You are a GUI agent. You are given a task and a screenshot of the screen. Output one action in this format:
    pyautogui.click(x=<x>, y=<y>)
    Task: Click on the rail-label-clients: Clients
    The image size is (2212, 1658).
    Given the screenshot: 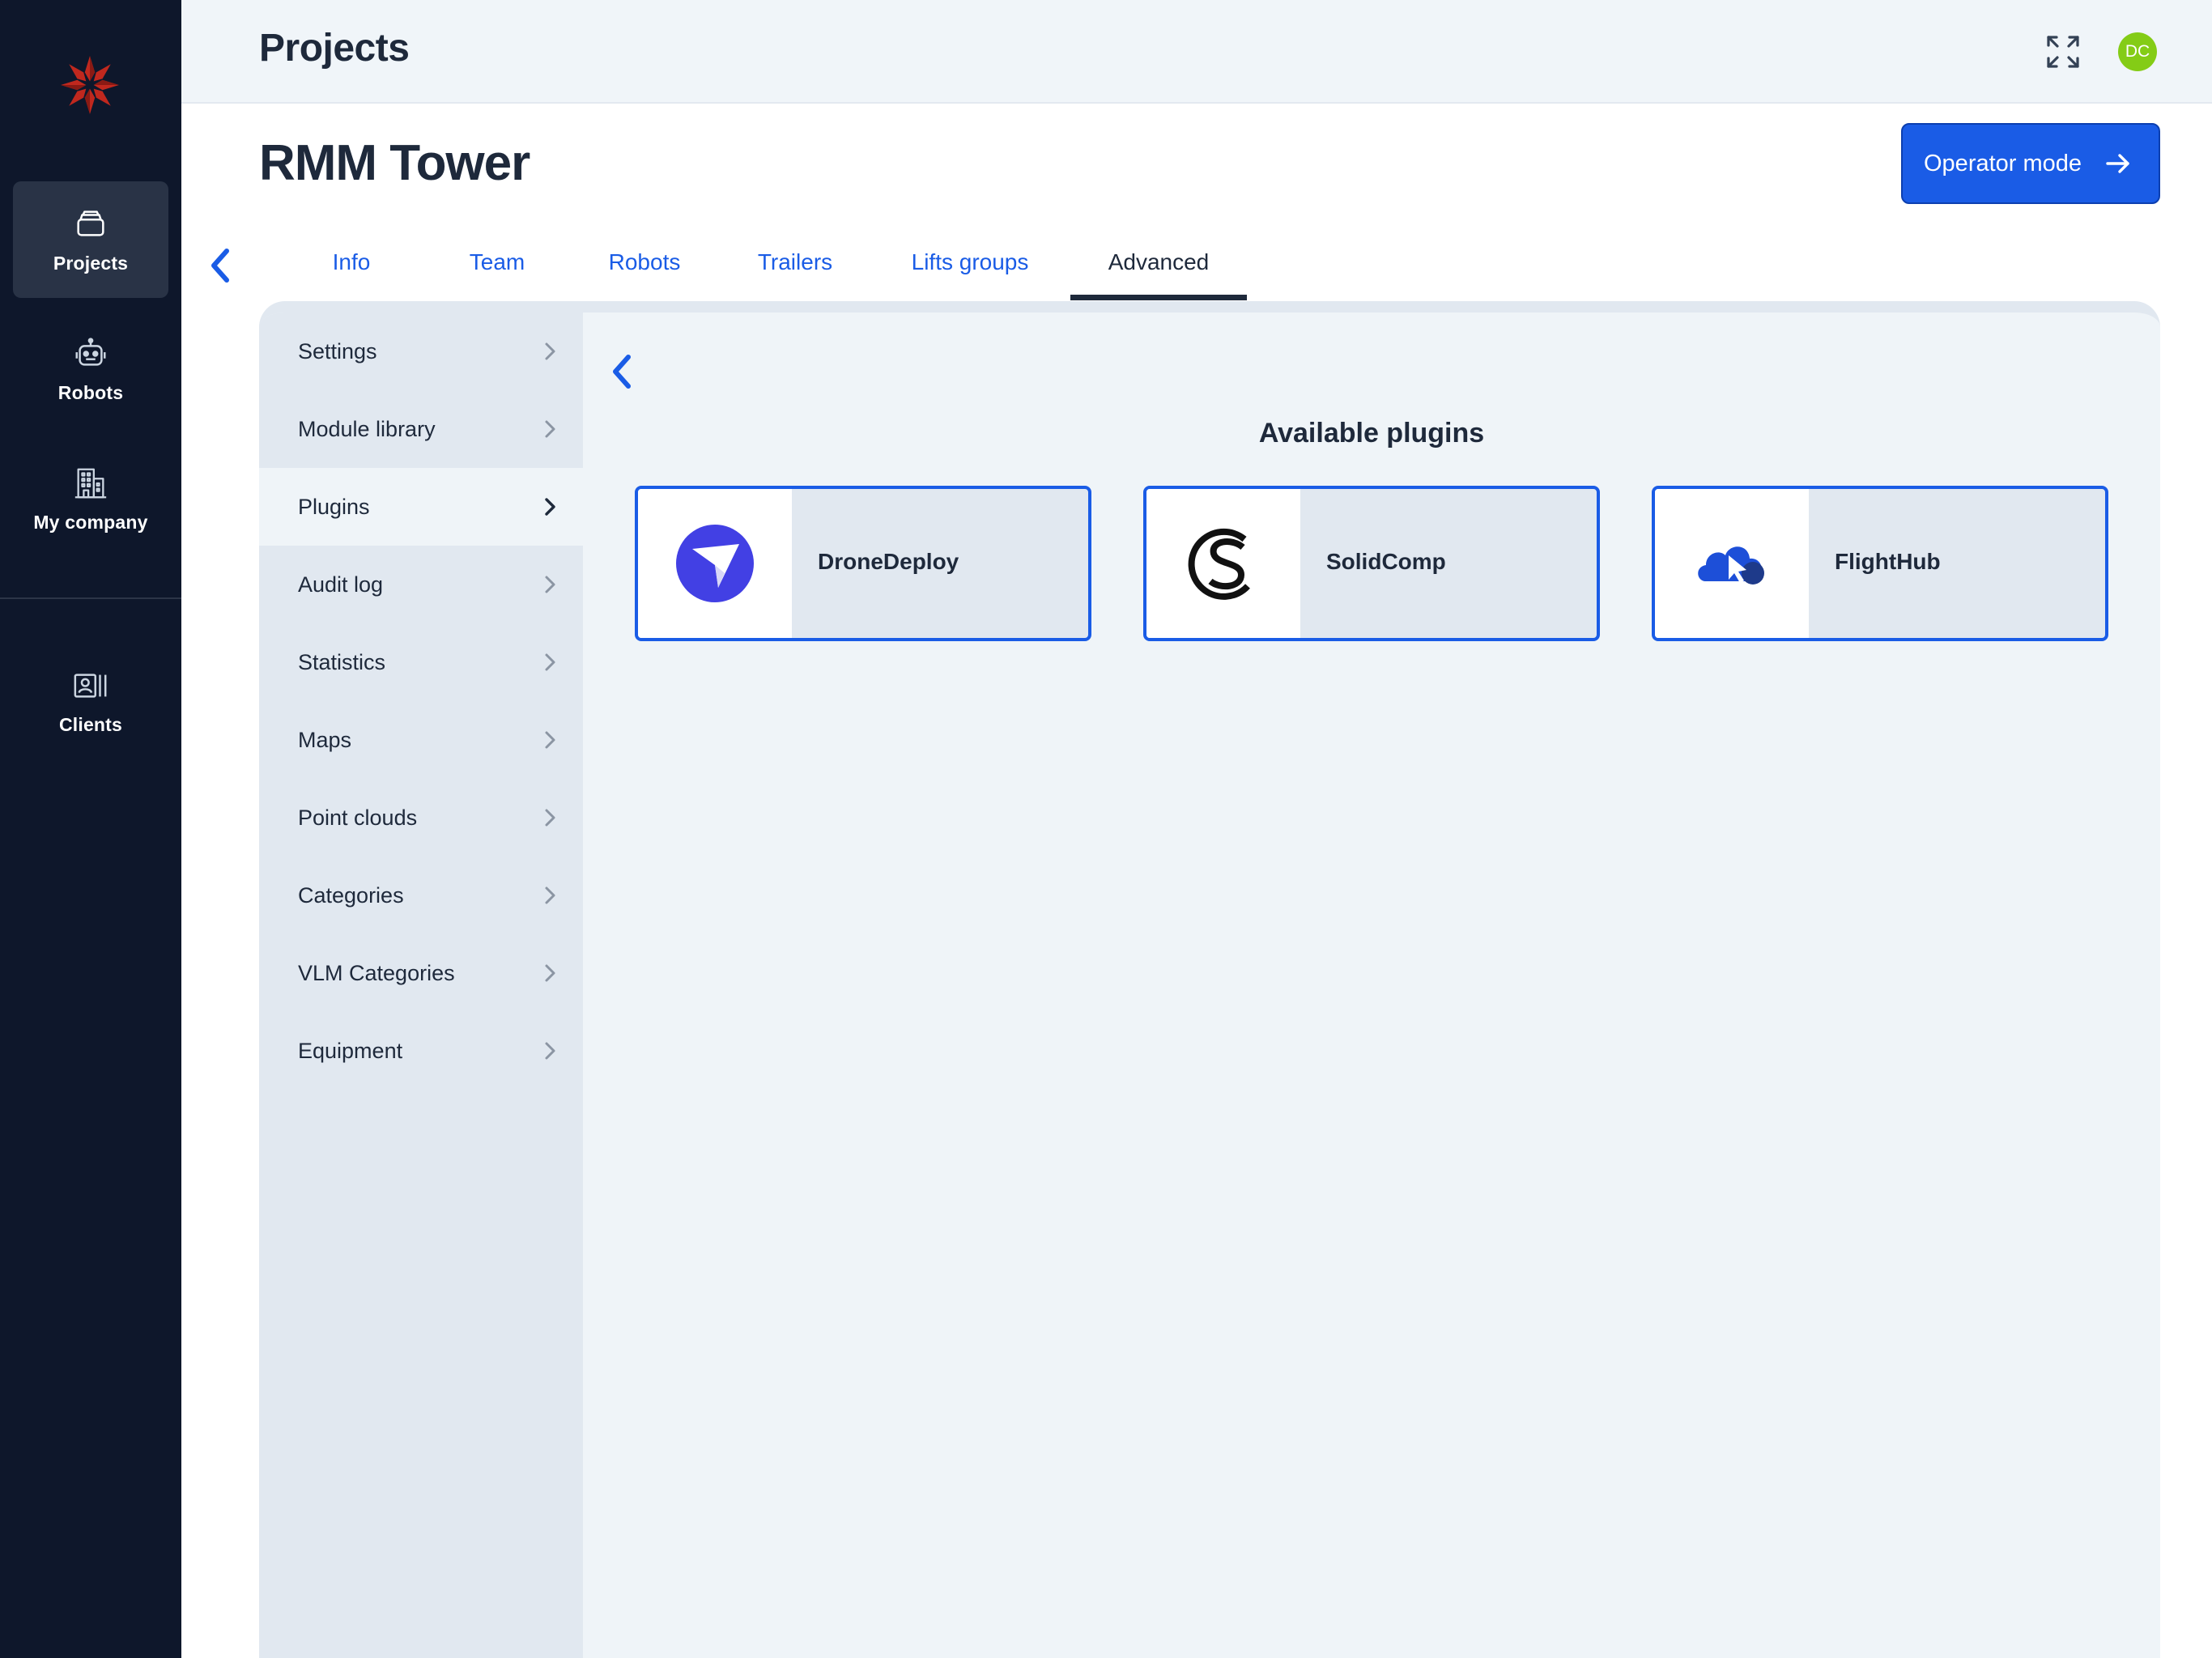 What is the action you would take?
    pyautogui.click(x=90, y=724)
    